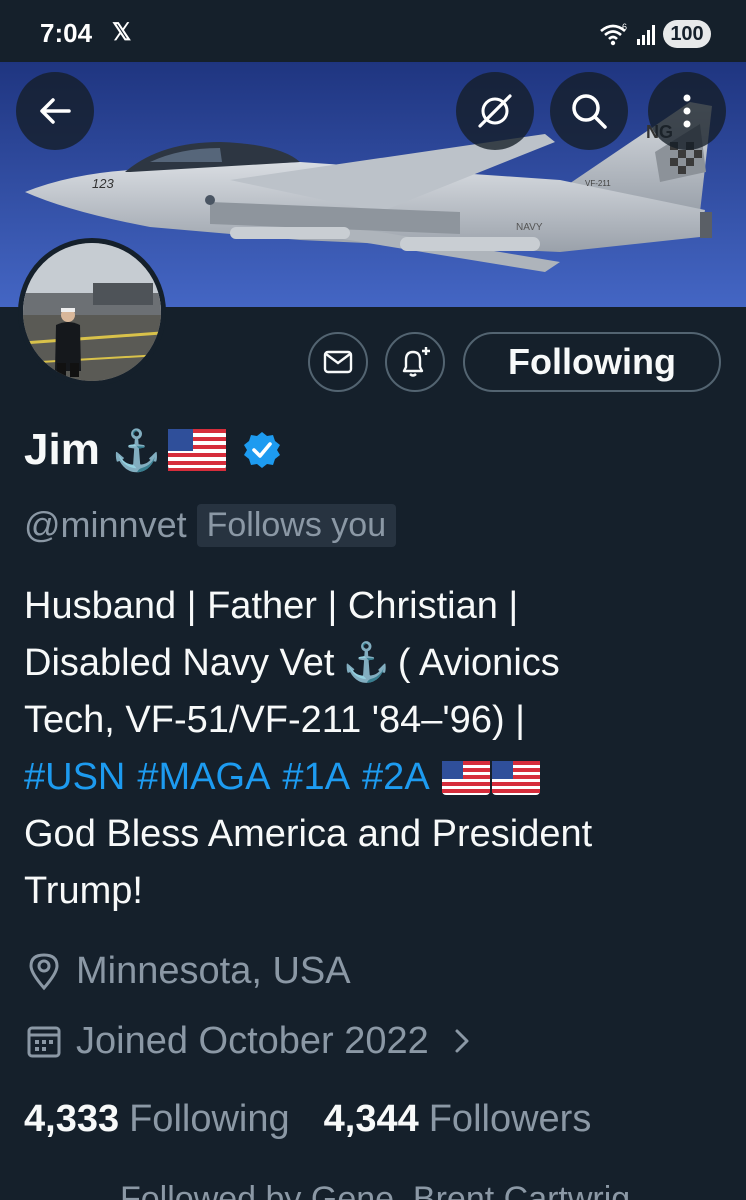 The image size is (746, 1200). I want to click on handle-row: @minnvet Follows you, so click(210, 525).